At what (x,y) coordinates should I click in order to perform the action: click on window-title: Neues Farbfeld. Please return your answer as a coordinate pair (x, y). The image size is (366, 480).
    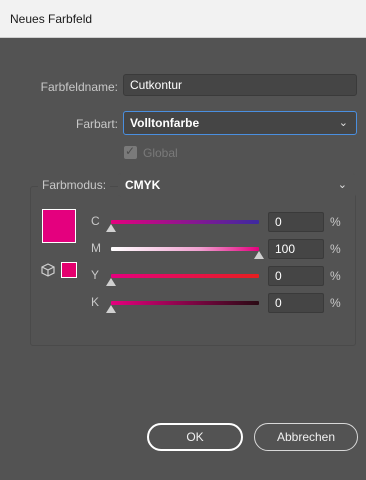
    Looking at the image, I should click on (51, 19).